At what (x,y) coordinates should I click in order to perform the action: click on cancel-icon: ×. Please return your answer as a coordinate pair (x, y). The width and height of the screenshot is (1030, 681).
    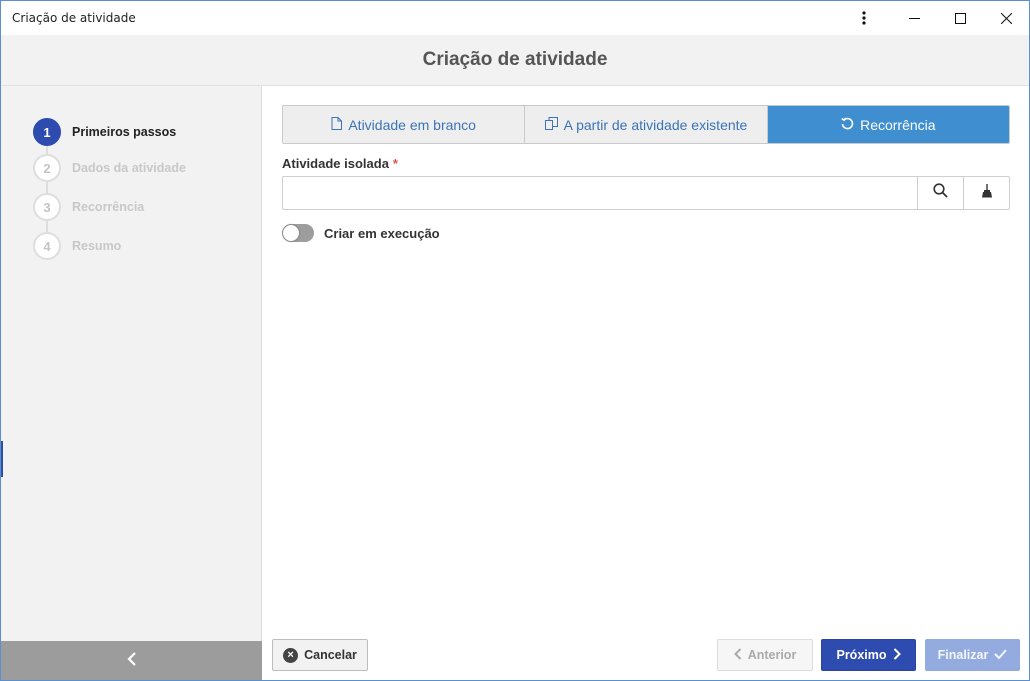
    Looking at the image, I should click on (291, 655).